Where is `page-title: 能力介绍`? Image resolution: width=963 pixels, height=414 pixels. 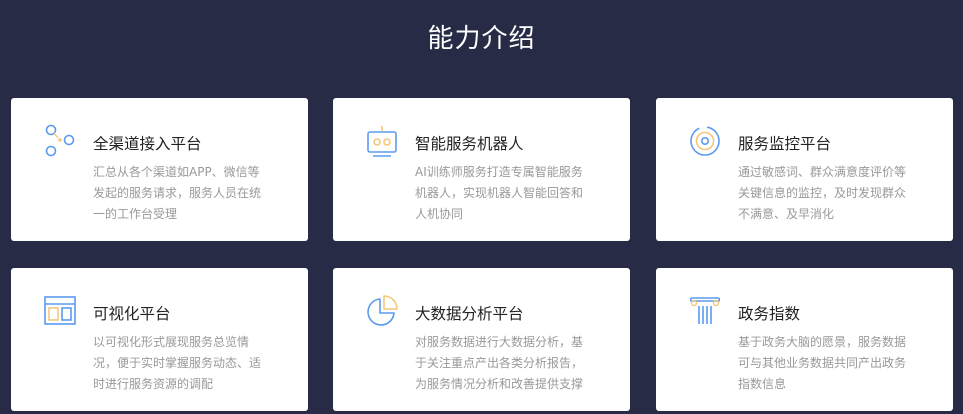 page-title: 能力介绍 is located at coordinates (481, 39).